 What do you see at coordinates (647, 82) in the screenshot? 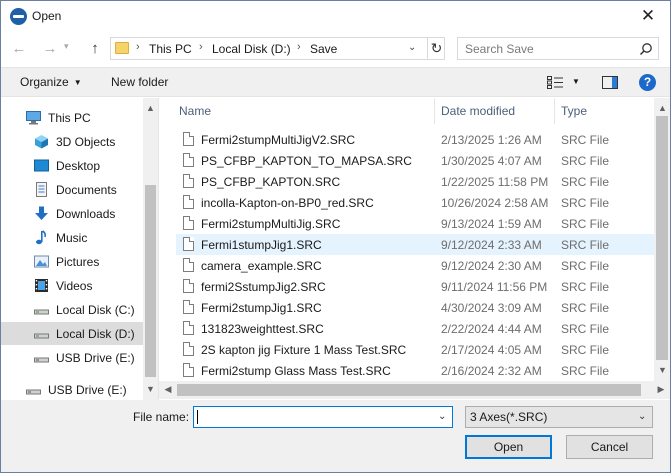
I see `help-icon: ?` at bounding box center [647, 82].